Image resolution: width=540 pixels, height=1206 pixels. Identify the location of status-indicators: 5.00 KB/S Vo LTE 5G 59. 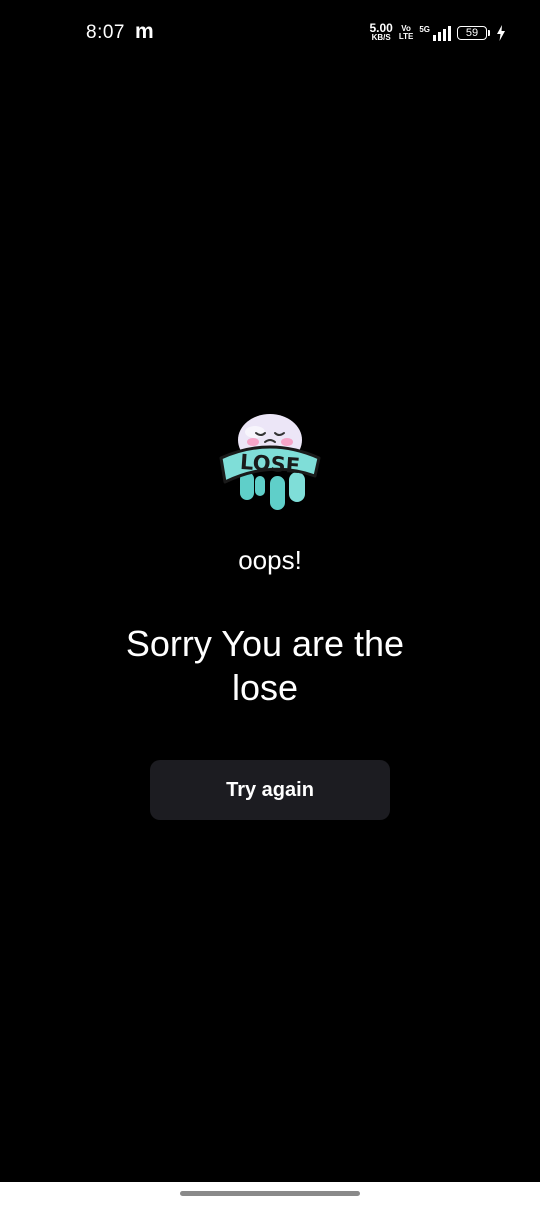
(437, 31).